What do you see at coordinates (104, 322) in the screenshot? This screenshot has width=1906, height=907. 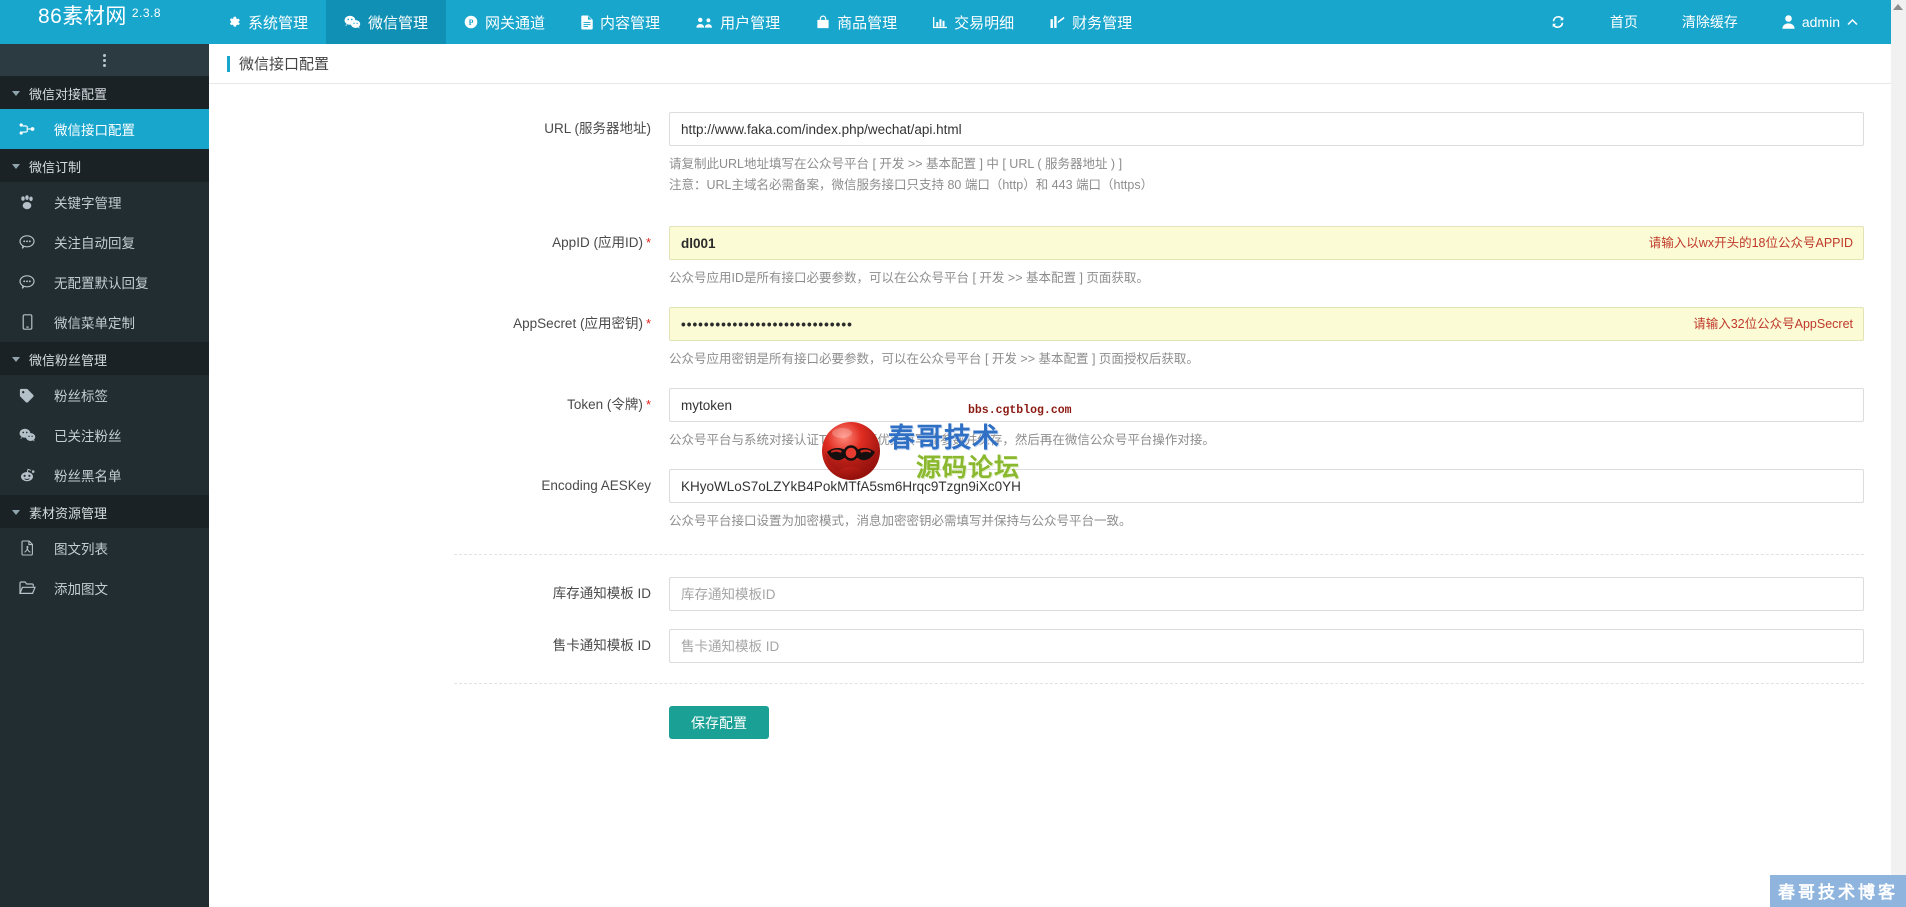 I see `sidebar-item-wechat-menu: 微信菜单定制` at bounding box center [104, 322].